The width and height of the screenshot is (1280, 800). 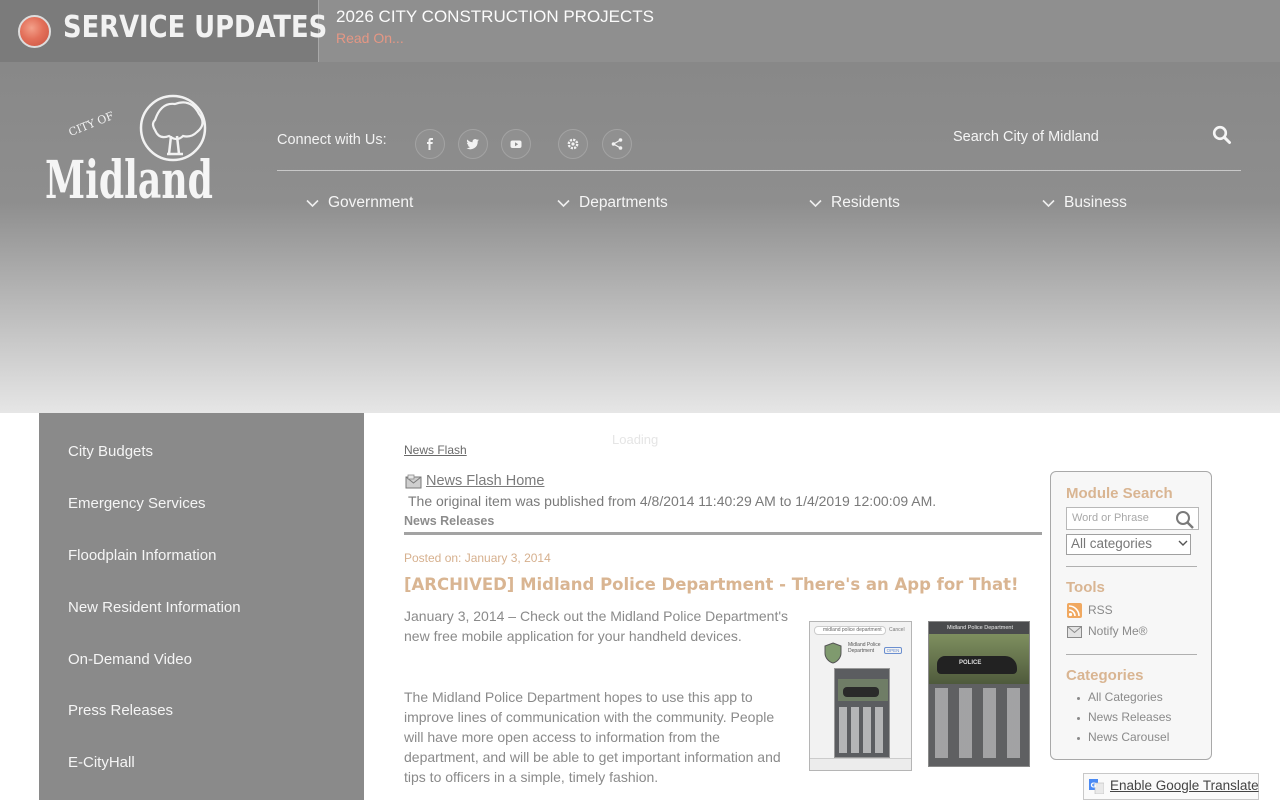 What do you see at coordinates (1128, 544) in the screenshot?
I see `category-select: All categories` at bounding box center [1128, 544].